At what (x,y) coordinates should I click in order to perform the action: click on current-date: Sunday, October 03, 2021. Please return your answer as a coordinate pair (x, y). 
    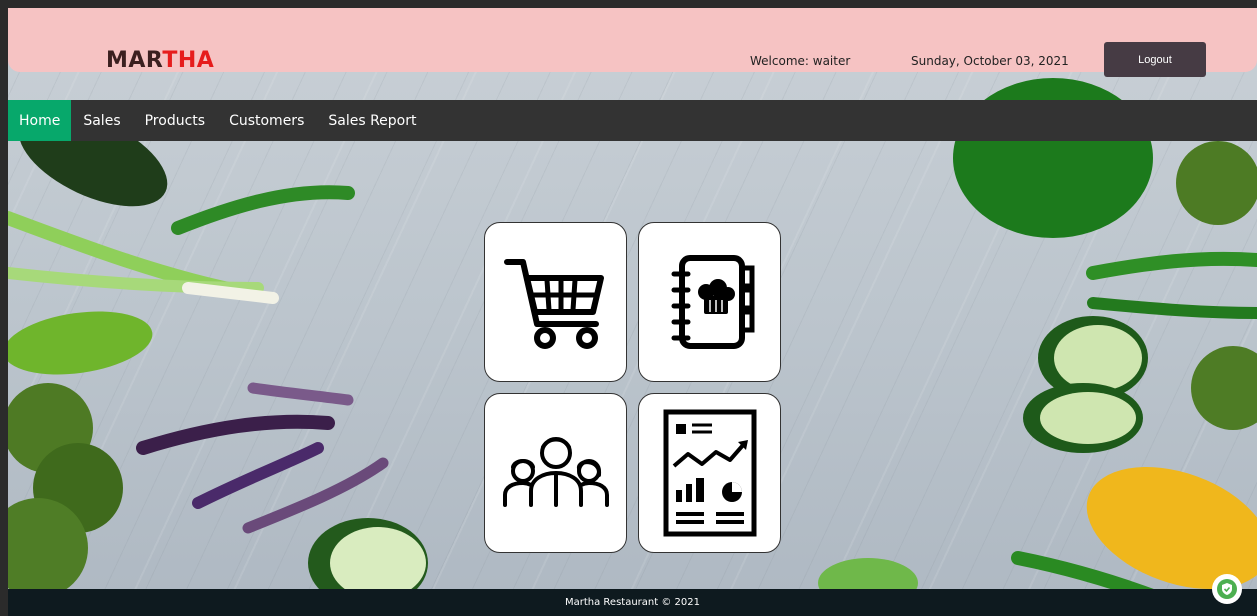
    Looking at the image, I should click on (990, 61).